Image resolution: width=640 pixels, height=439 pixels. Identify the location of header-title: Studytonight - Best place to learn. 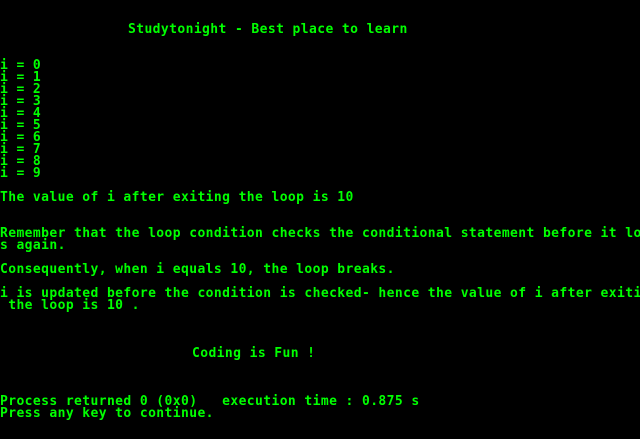
(268, 29).